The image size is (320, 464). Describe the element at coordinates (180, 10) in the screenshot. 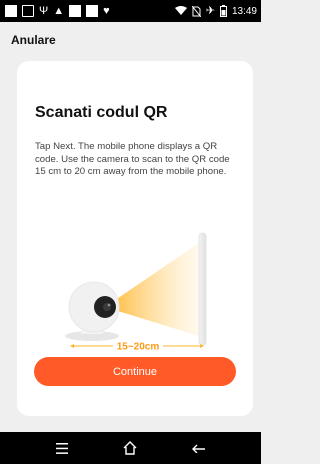

I see `wifi-icon` at that location.